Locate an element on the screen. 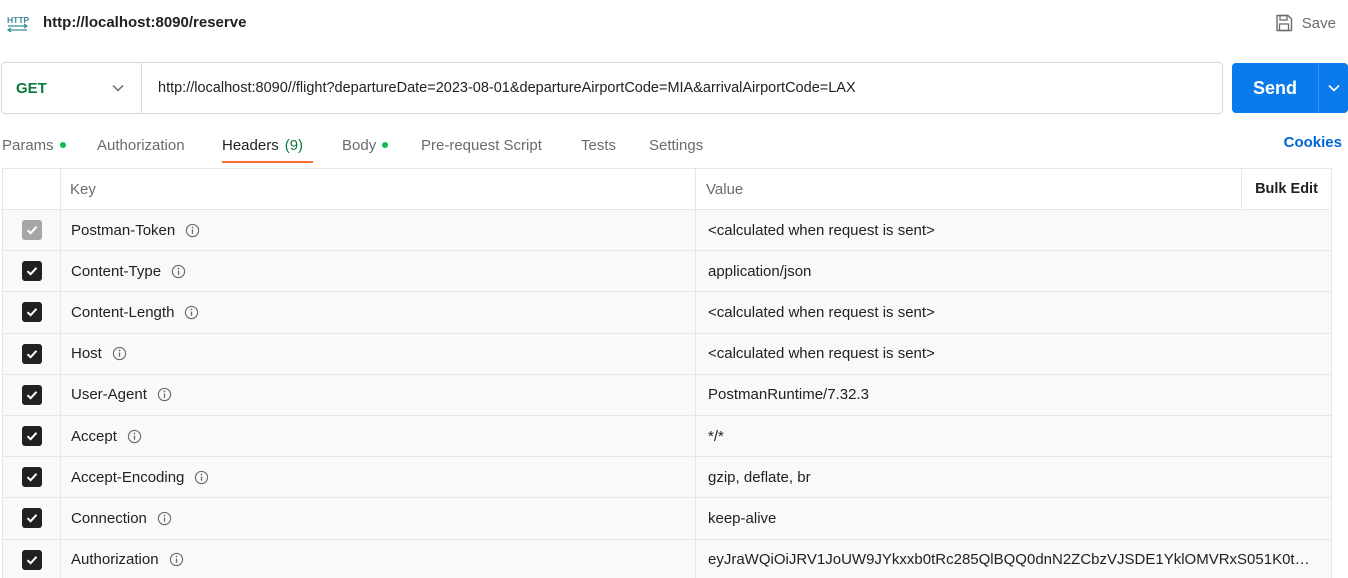  header-key-cell: User-Agent is located at coordinates (378, 394).